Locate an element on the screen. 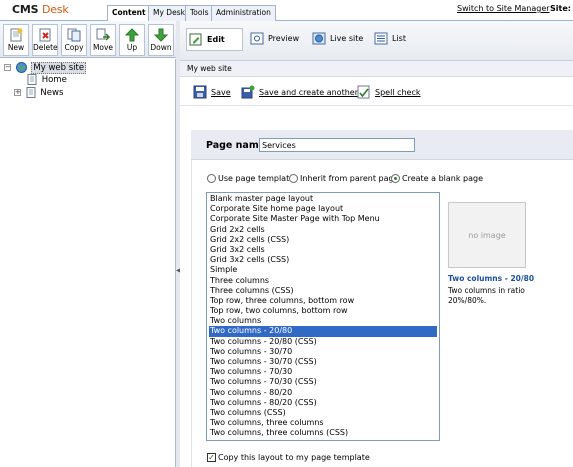 Image resolution: width=573 pixels, height=467 pixels. no-image-placeholder: no image is located at coordinates (487, 235).